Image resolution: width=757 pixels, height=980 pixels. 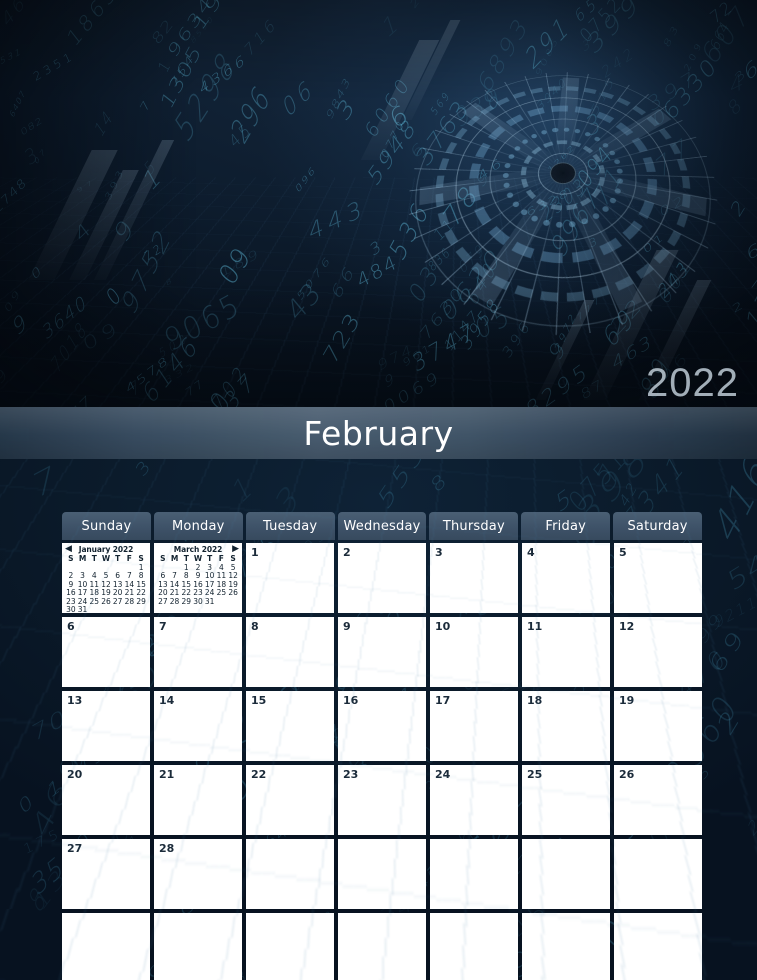 What do you see at coordinates (71, 609) in the screenshot?
I see `mini-day-cell: 30` at bounding box center [71, 609].